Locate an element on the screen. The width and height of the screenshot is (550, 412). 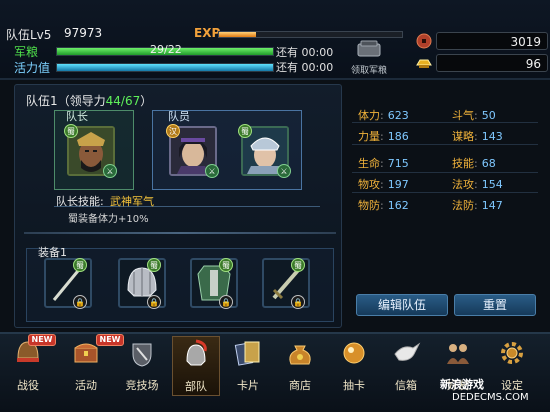
grain-label: 军粮 is located at coordinates (26, 52).